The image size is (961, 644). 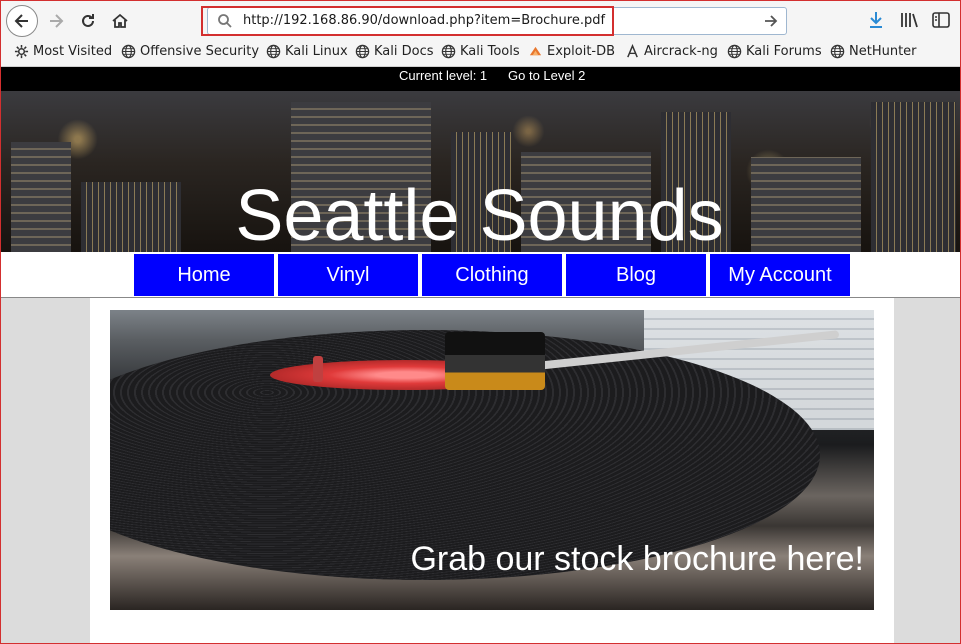 I want to click on home-button, so click(x=120, y=21).